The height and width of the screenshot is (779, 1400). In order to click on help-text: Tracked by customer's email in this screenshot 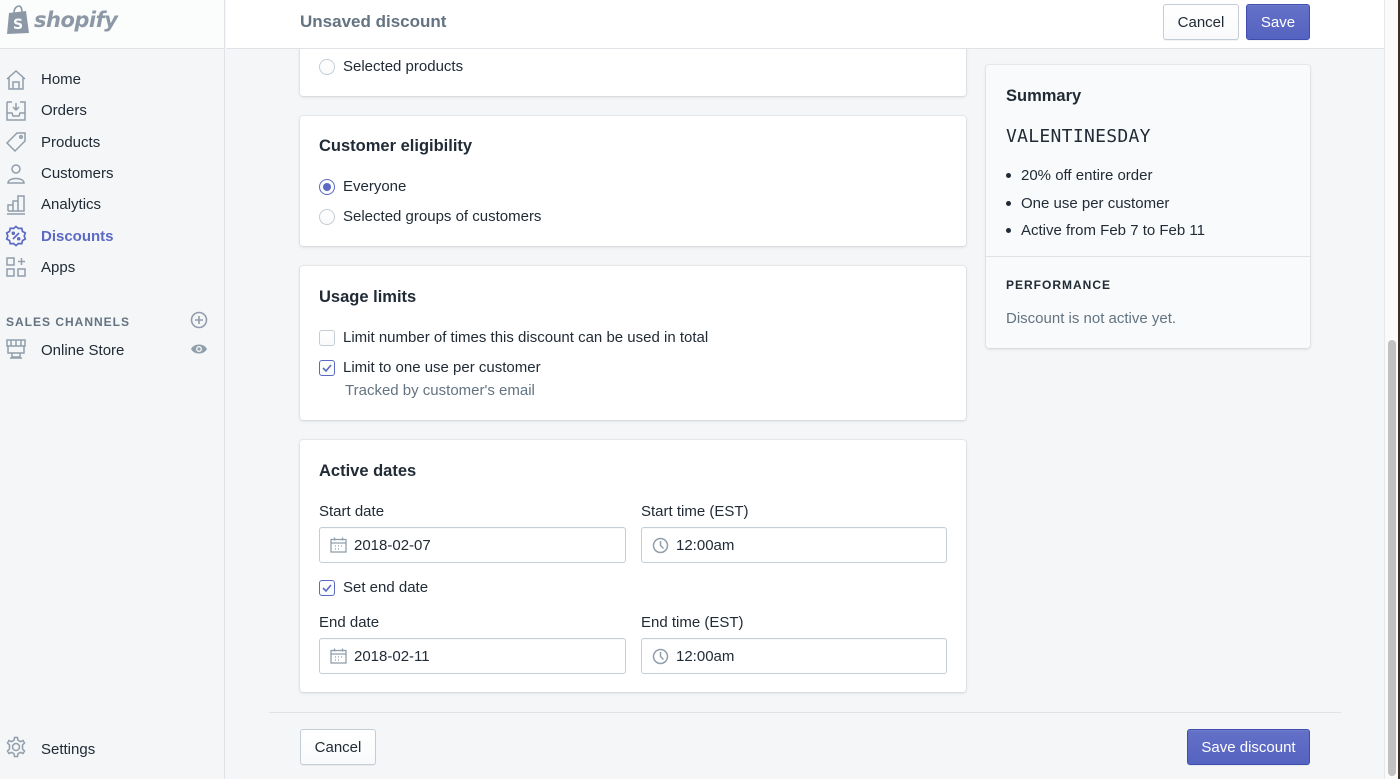, I will do `click(440, 390)`.